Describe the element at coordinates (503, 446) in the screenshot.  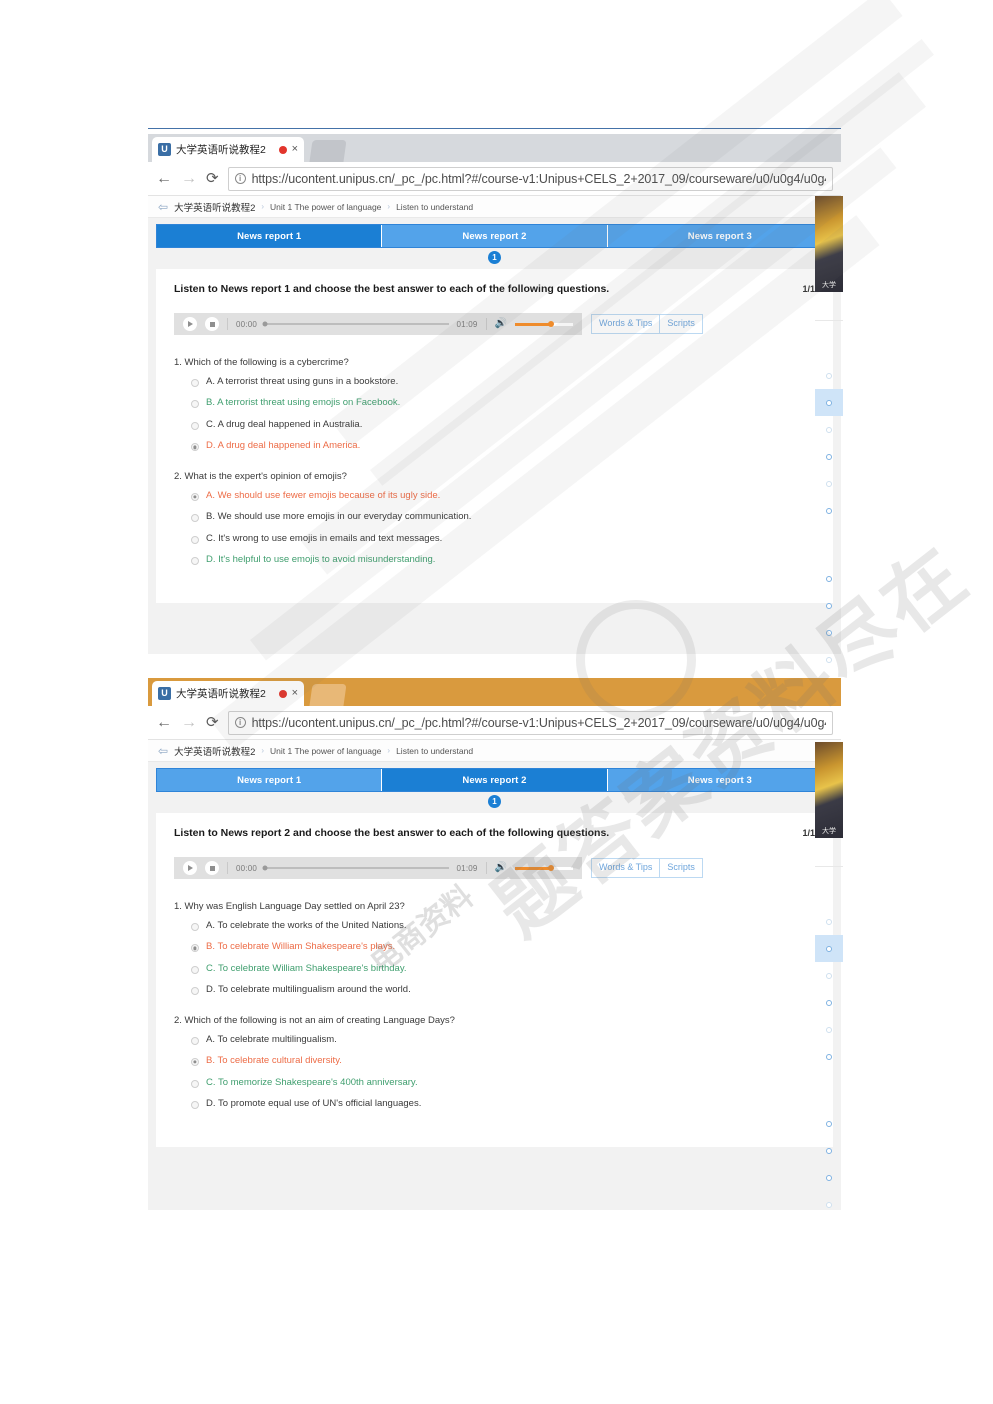
I see `option-row: D. A drug deal happened in America.` at that location.